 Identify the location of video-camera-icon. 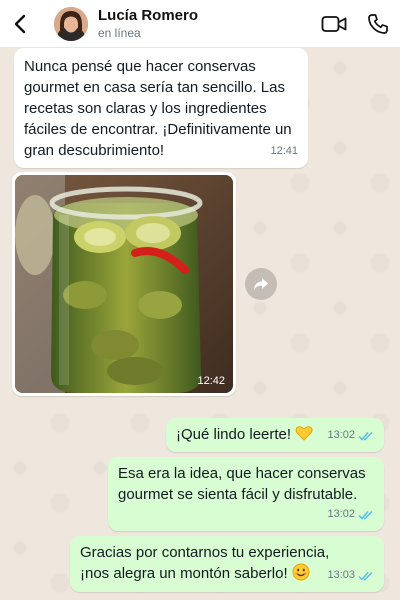
(334, 23).